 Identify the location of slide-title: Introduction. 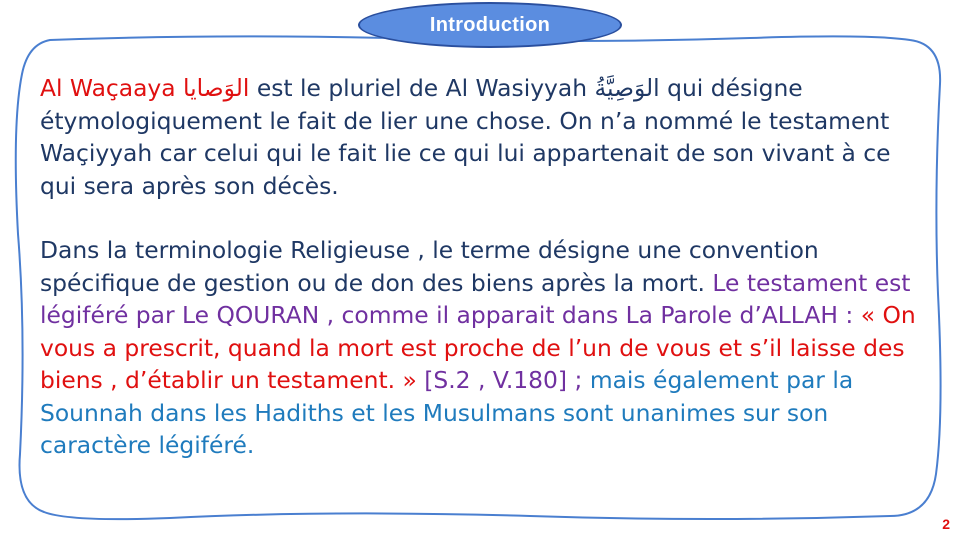
(490, 24).